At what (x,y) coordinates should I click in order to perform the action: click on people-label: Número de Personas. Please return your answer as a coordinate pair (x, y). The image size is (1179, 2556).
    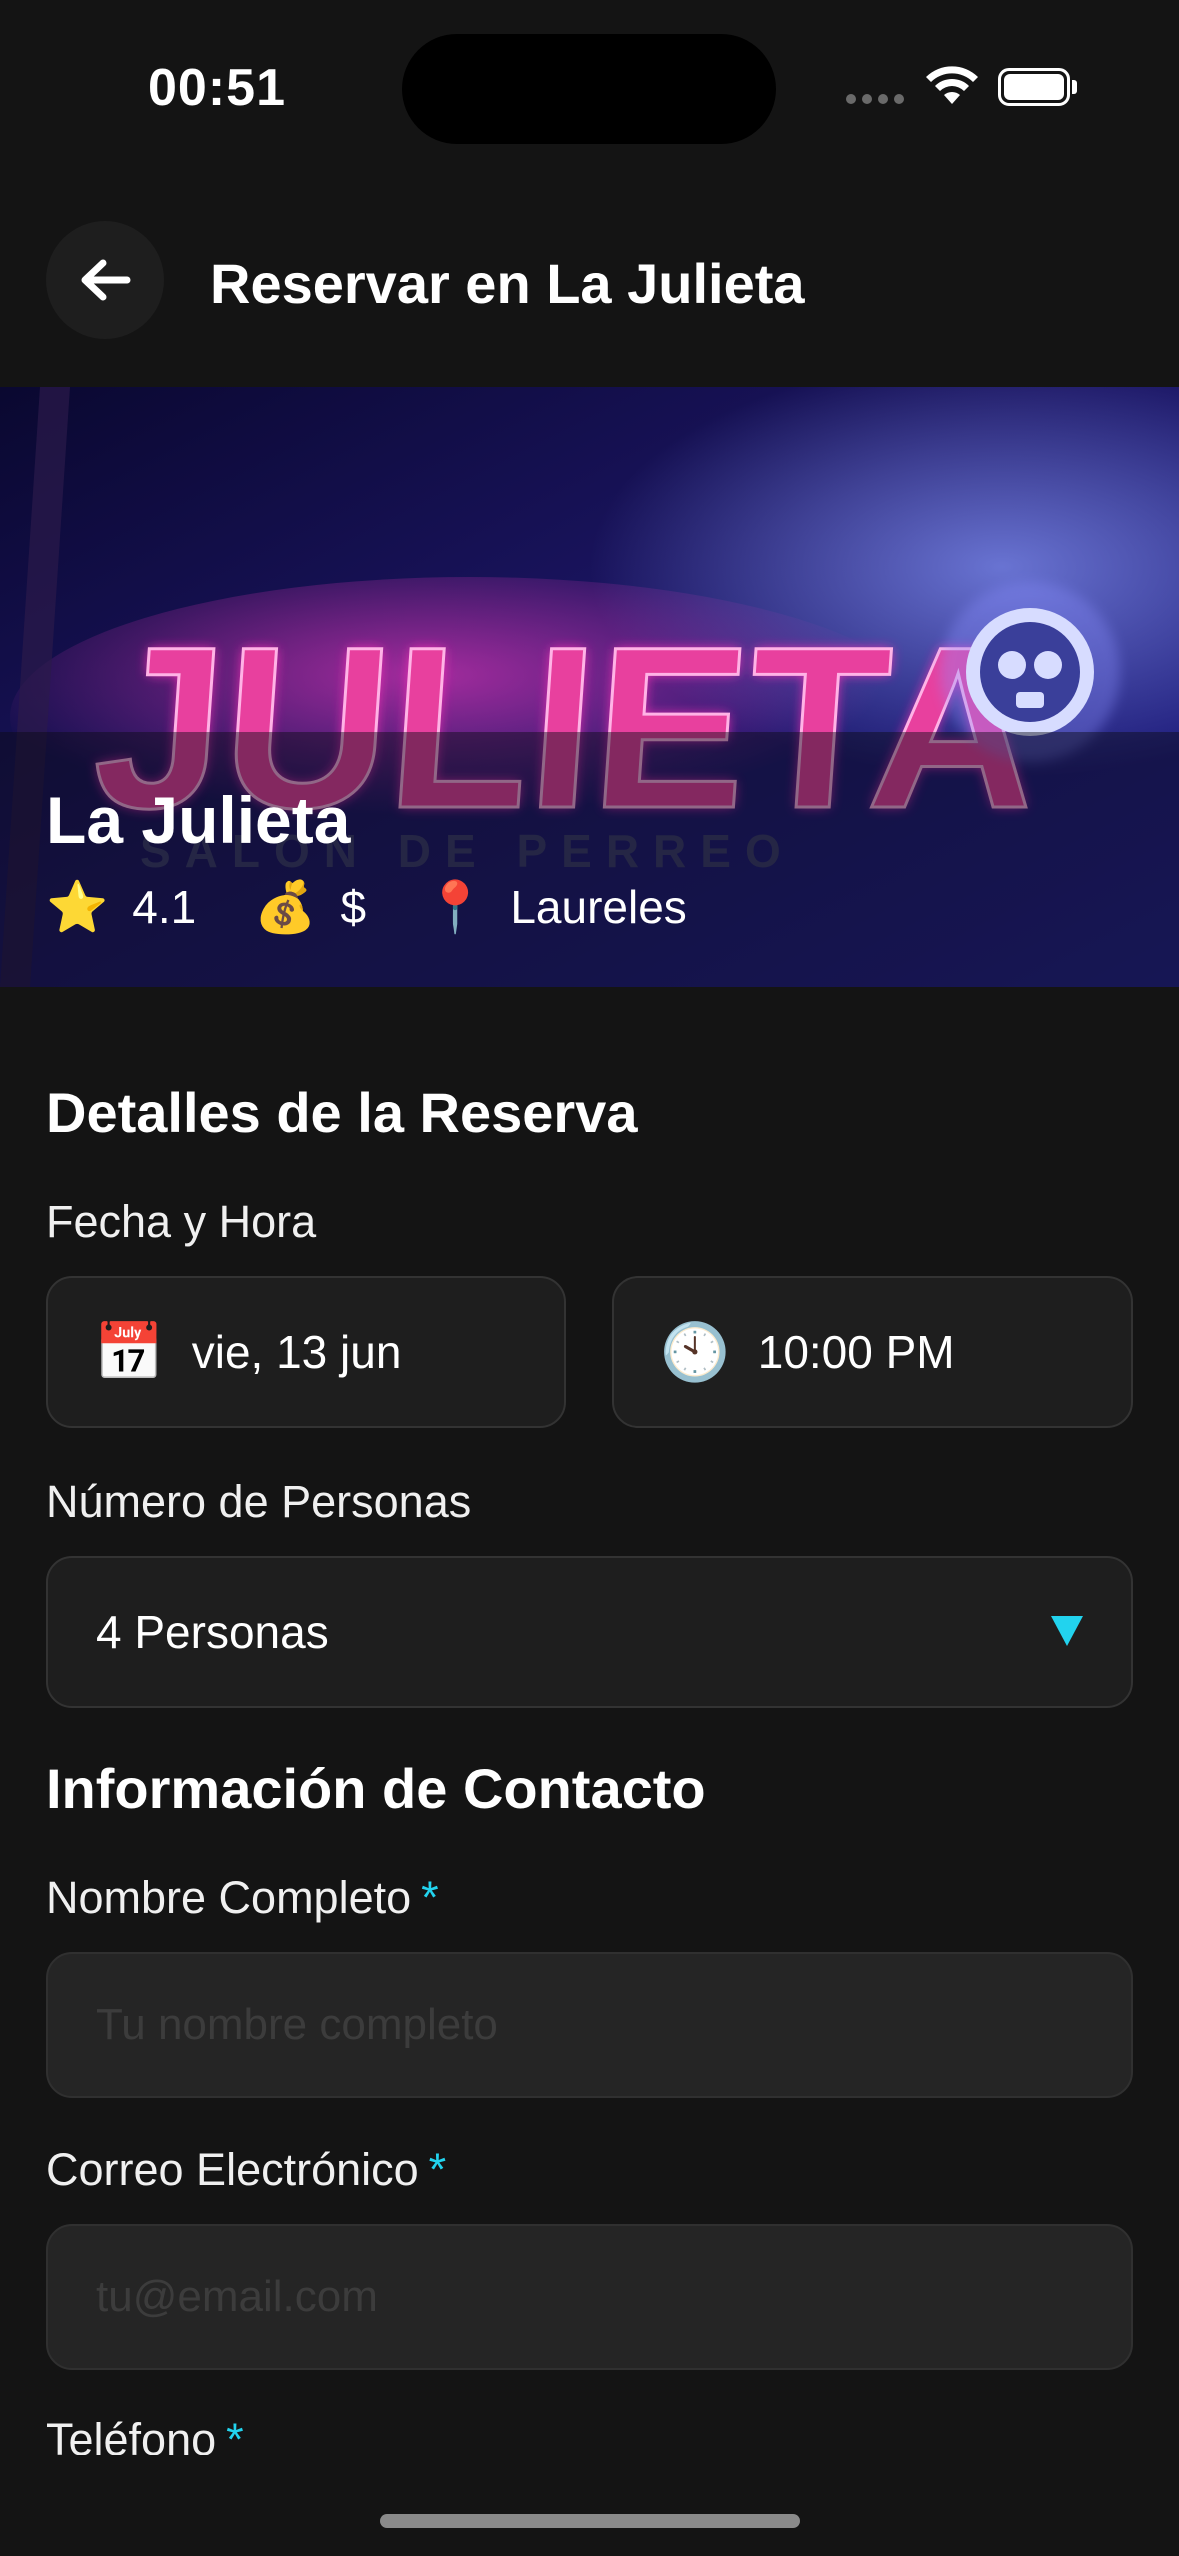
    Looking at the image, I should click on (259, 1501).